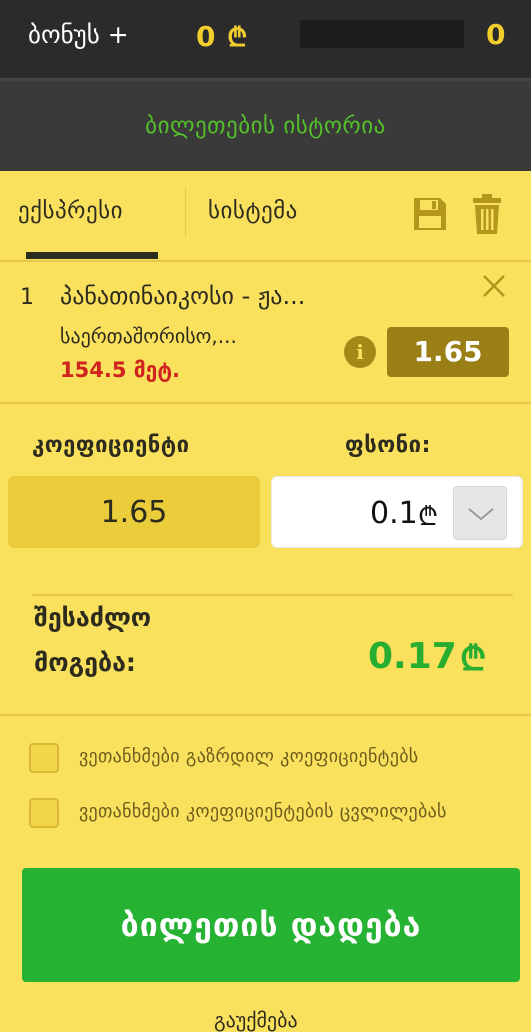  What do you see at coordinates (27, 297) in the screenshot?
I see `bet-index: 1` at bounding box center [27, 297].